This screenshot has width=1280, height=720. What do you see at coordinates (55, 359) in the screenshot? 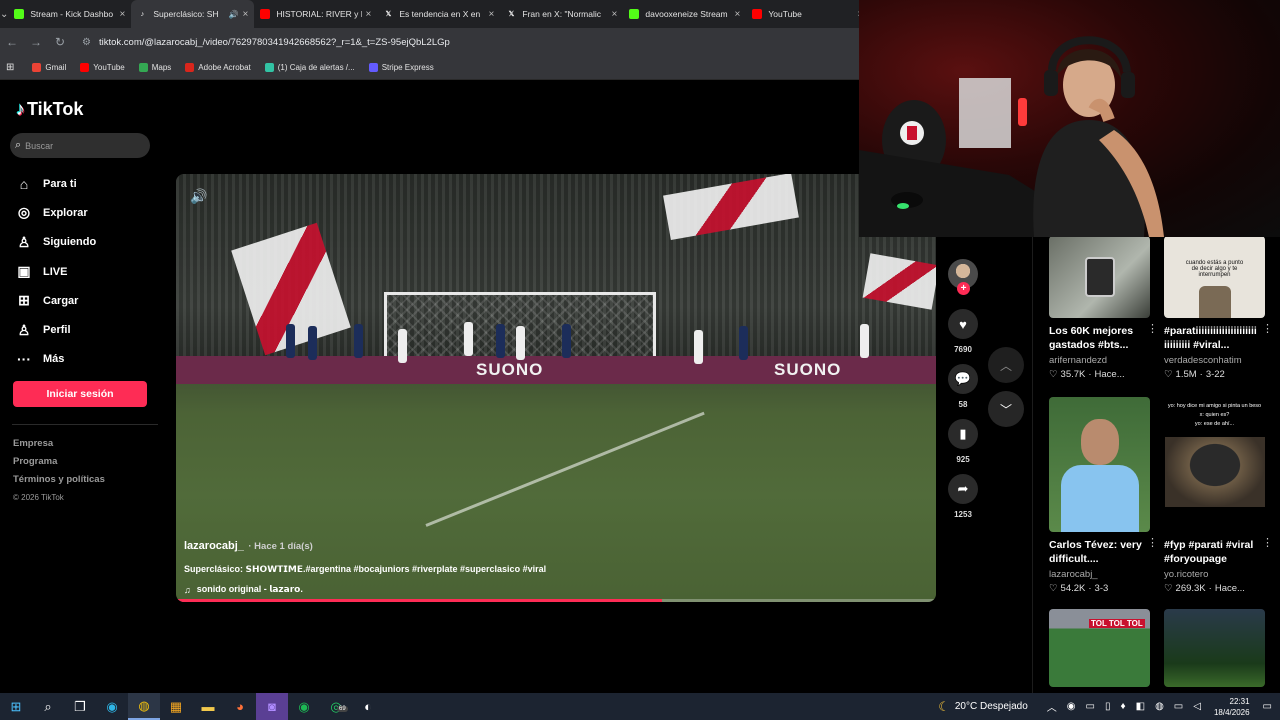
I see `sidebar-item: ··· Más` at bounding box center [55, 359].